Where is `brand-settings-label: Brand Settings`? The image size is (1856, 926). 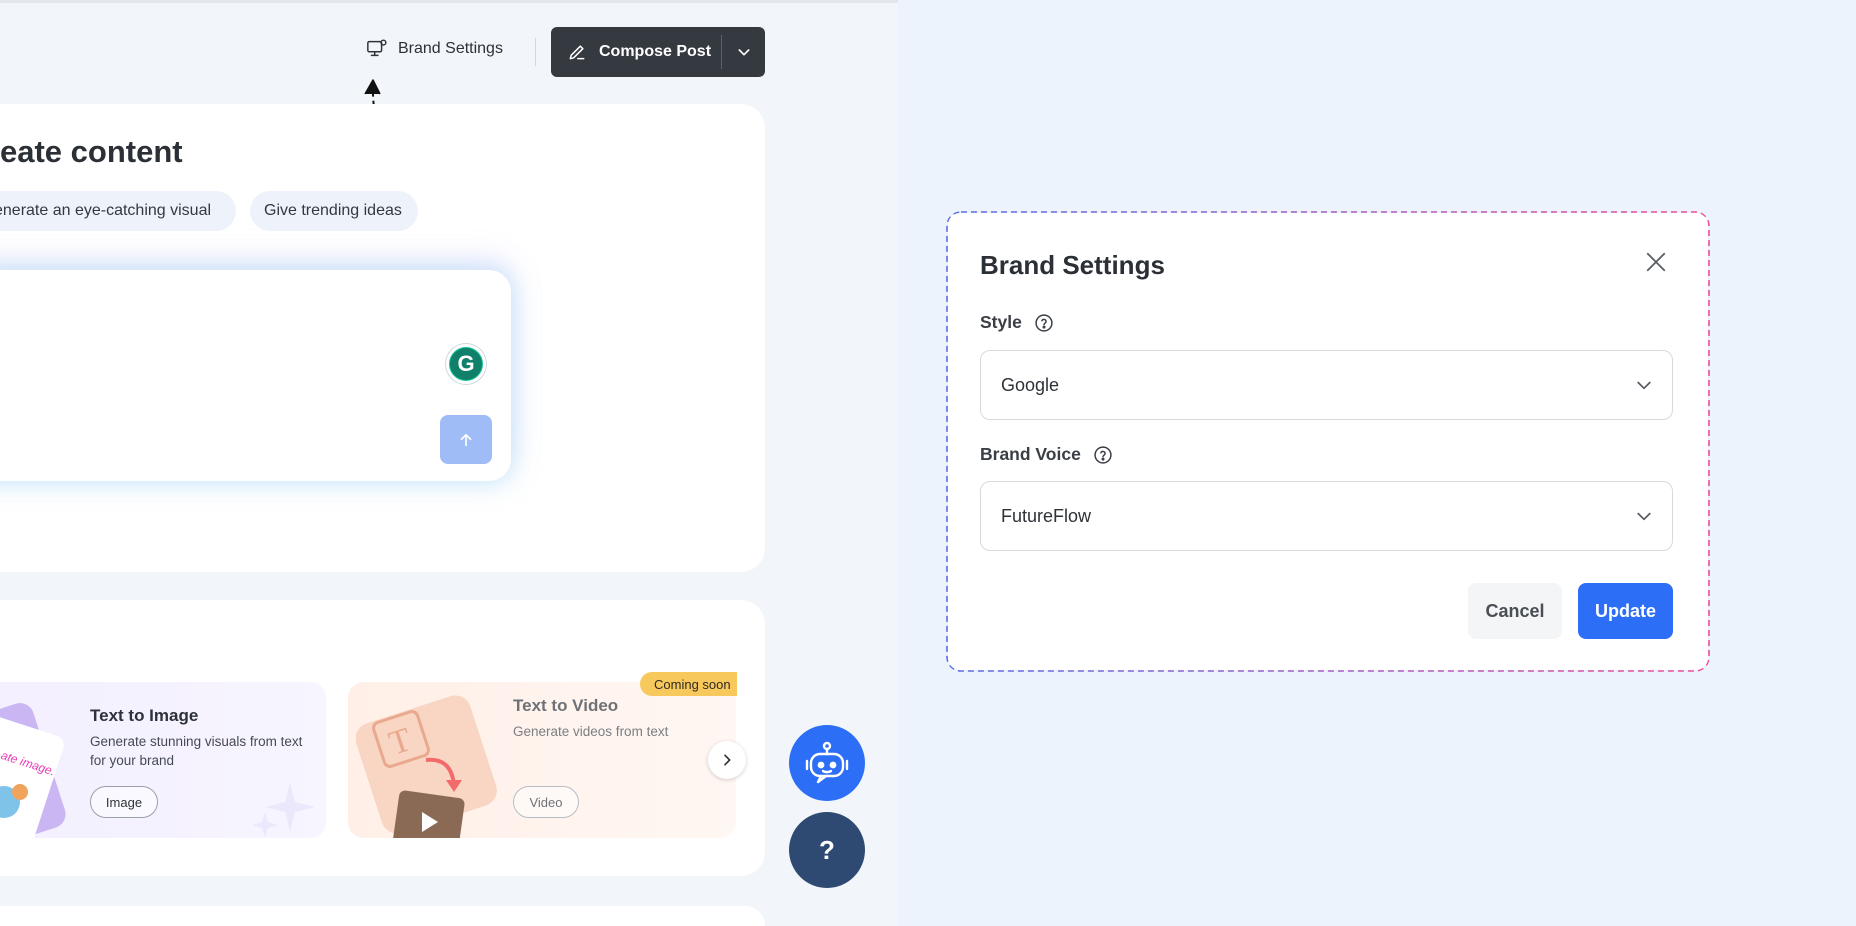
brand-settings-label: Brand Settings is located at coordinates (450, 48).